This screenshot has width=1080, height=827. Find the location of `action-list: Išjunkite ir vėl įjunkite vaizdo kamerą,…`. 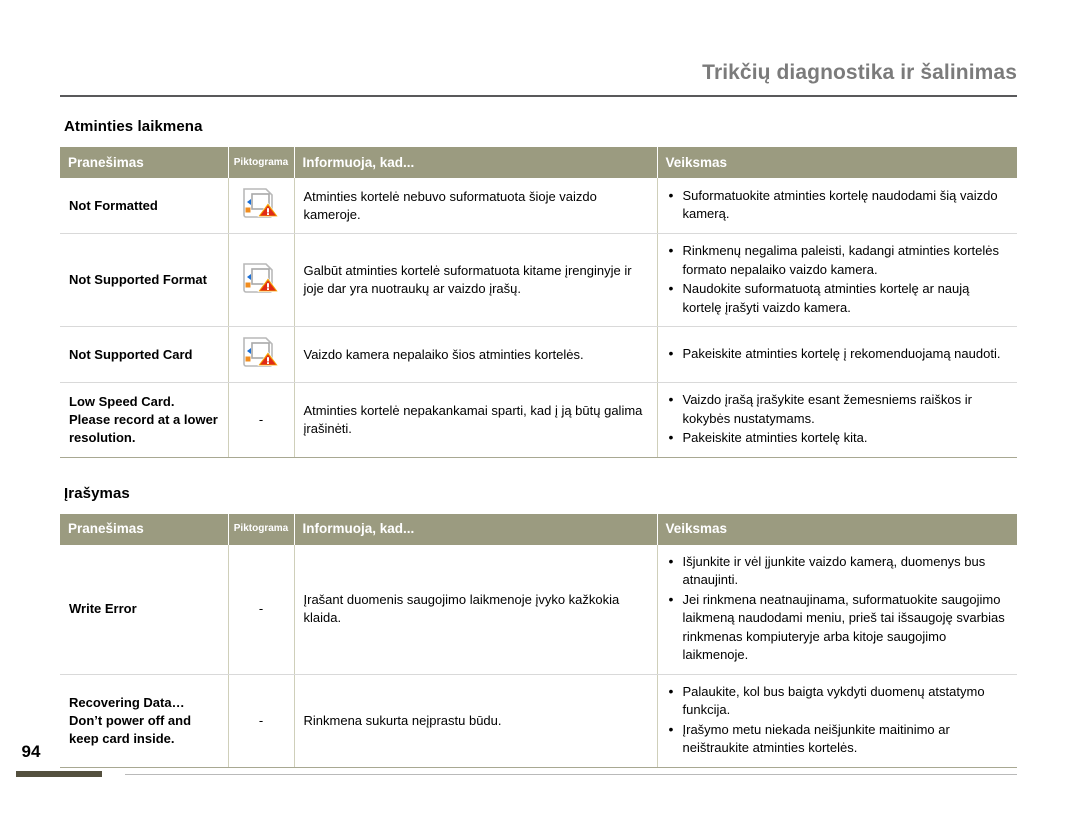

action-list: Išjunkite ir vėl įjunkite vaizdo kamerą,… is located at coordinates (838, 608).